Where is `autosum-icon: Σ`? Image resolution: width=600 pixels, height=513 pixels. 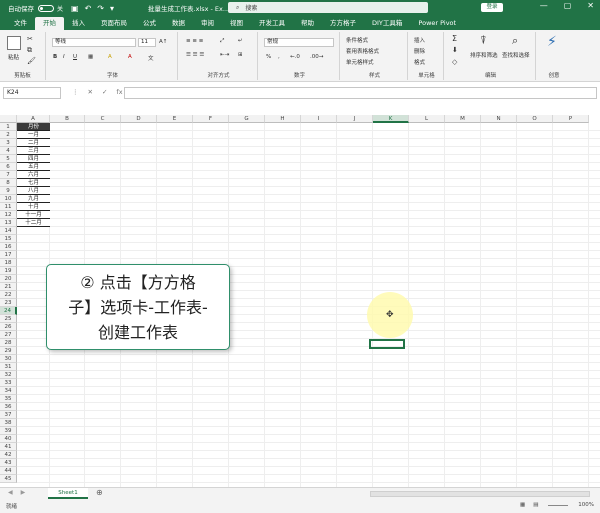 autosum-icon: Σ is located at coordinates (454, 38).